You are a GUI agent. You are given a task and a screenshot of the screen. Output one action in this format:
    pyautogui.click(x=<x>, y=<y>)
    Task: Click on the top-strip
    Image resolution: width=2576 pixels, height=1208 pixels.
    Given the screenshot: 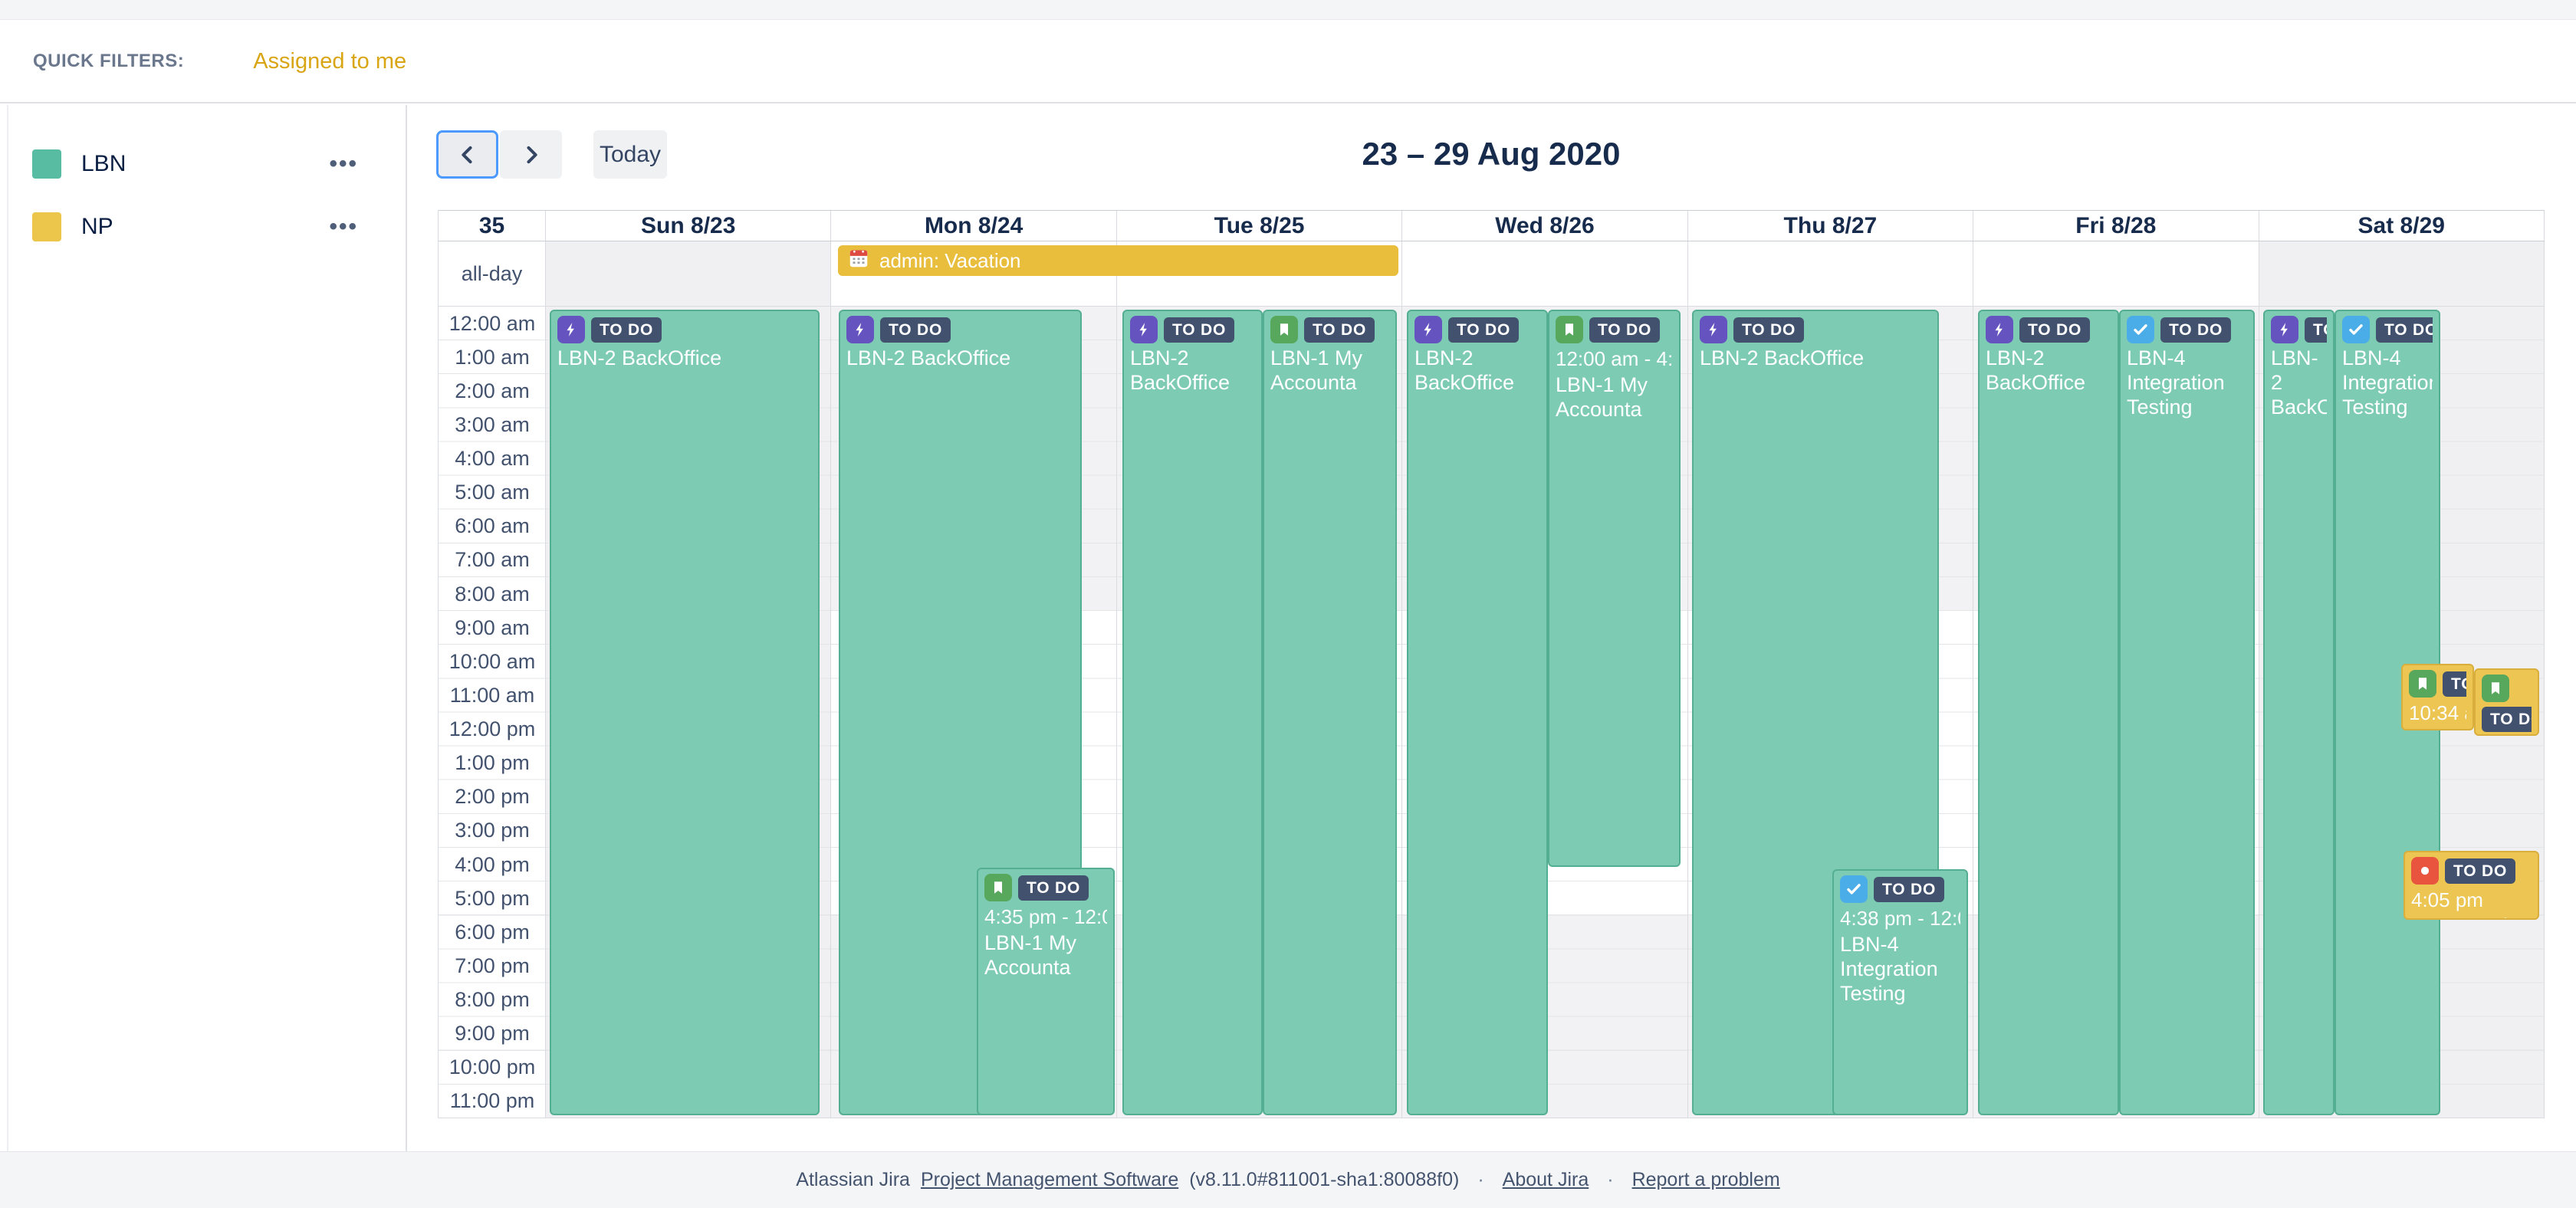 What is the action you would take?
    pyautogui.click(x=1288, y=10)
    